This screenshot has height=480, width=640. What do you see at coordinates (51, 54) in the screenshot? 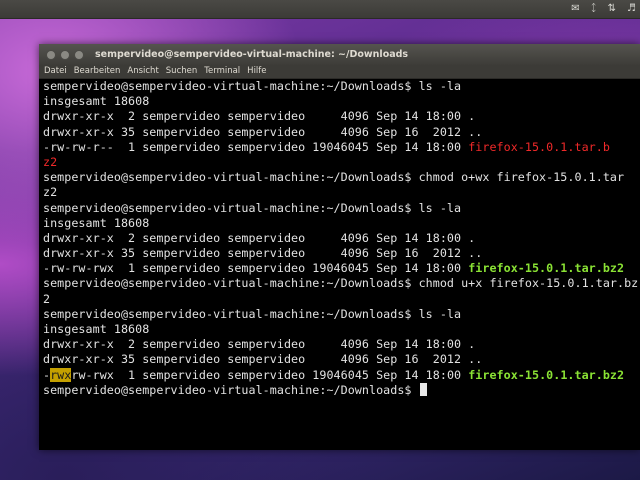
I see `close-icon` at bounding box center [51, 54].